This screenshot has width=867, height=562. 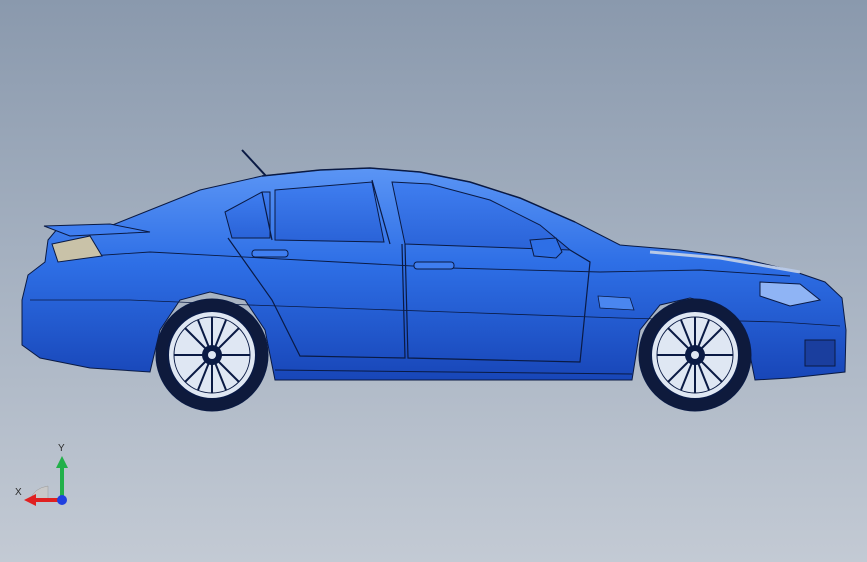 What do you see at coordinates (434, 265) in the screenshot?
I see `front-door-handle` at bounding box center [434, 265].